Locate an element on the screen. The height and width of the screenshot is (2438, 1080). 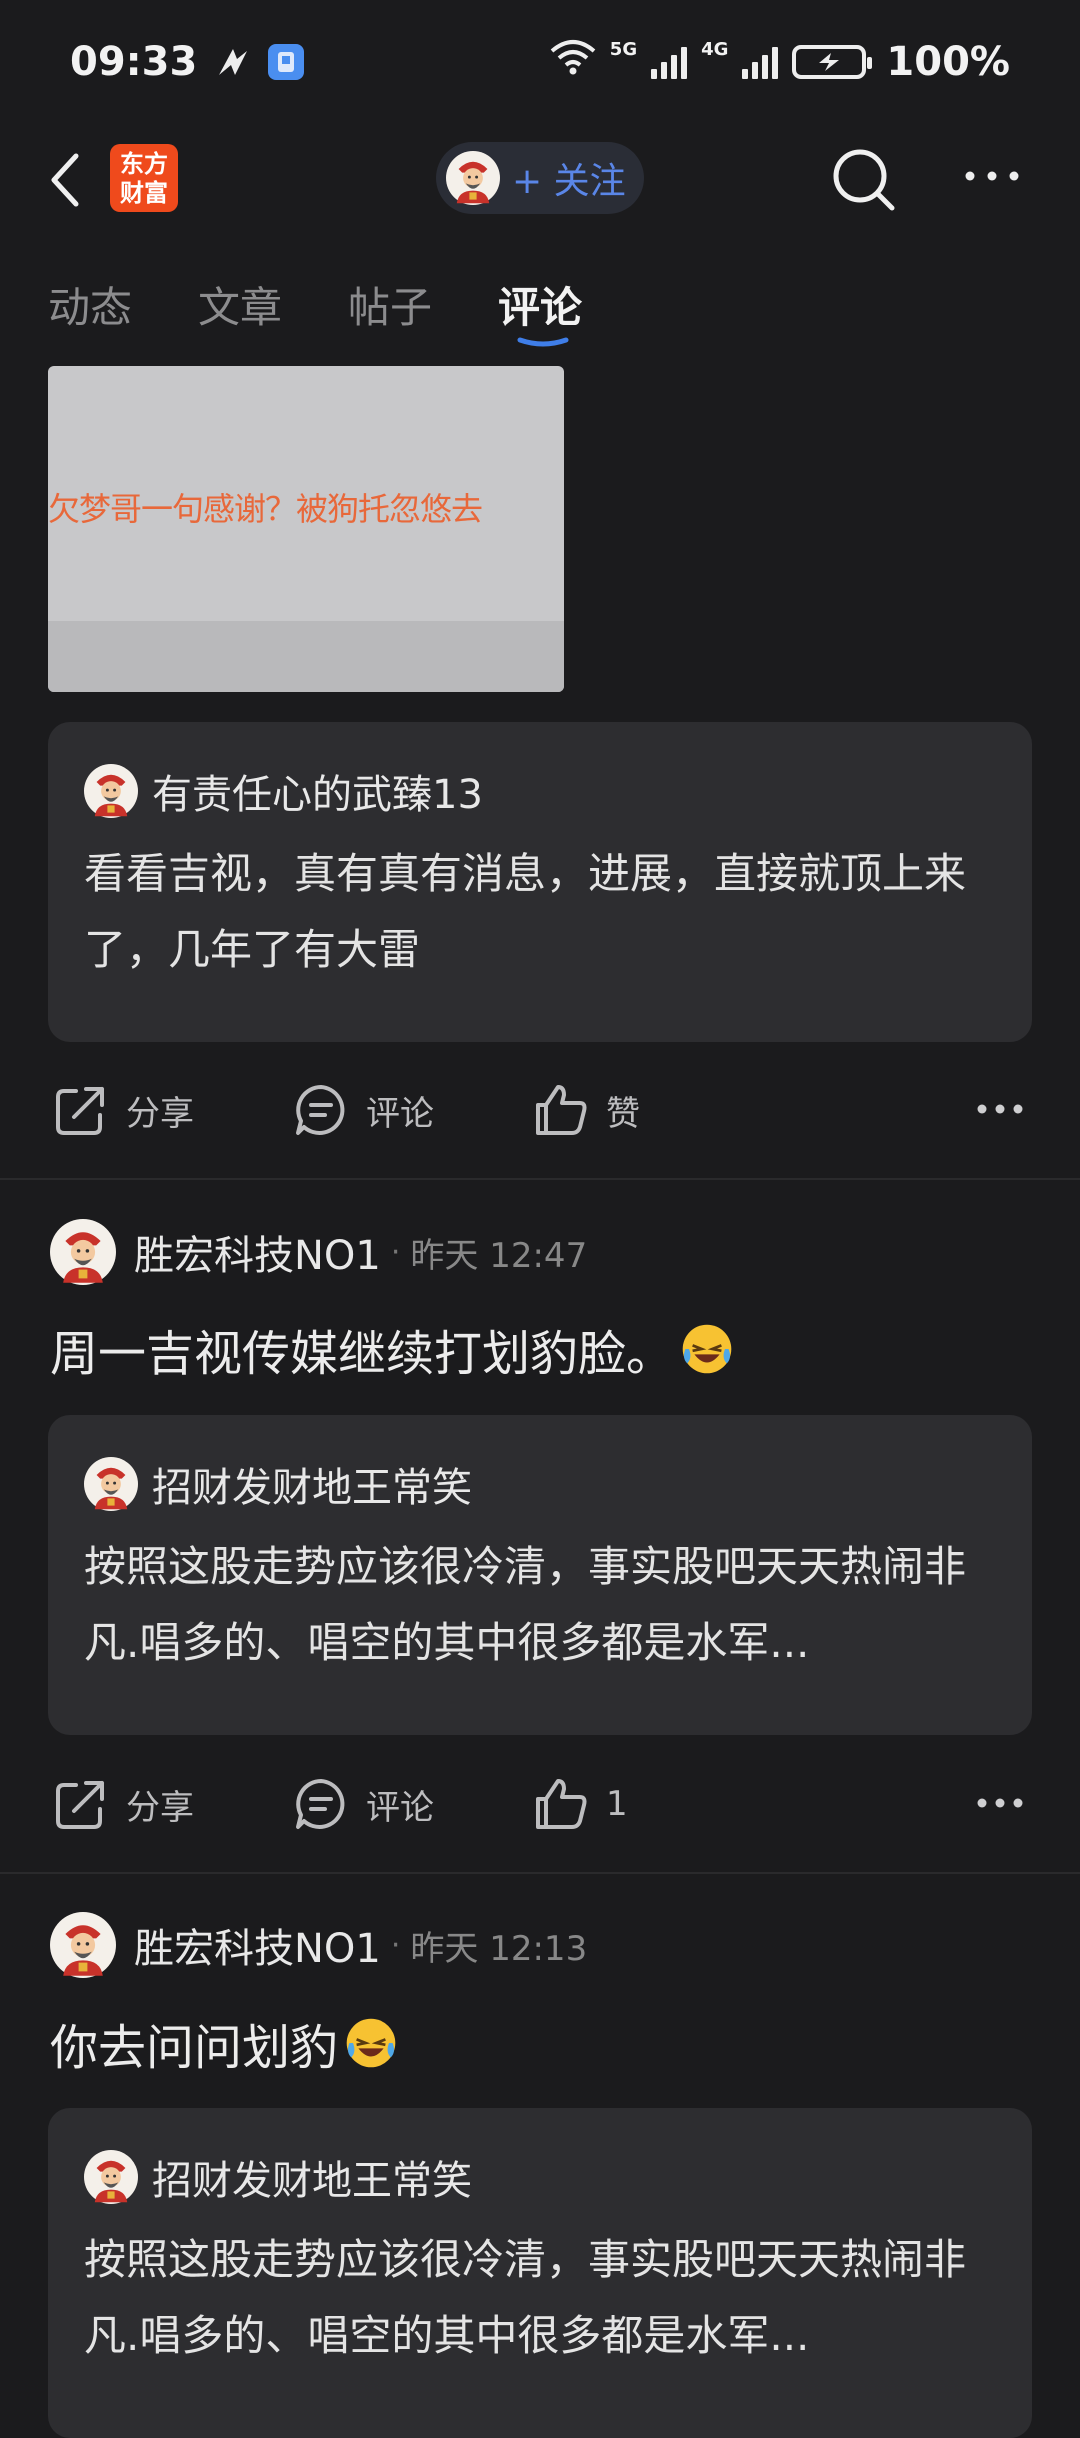
tab-bar: 动态 文章 帖子 评论 is located at coordinates (540, 305).